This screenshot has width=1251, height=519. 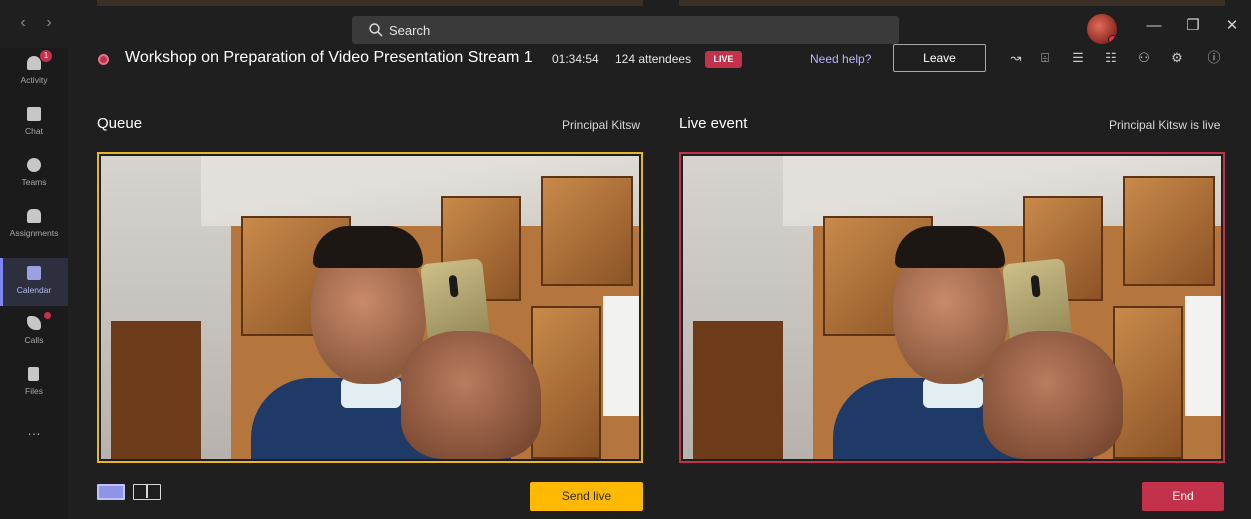 I want to click on attendee-count: 124 attendees, so click(x=653, y=59).